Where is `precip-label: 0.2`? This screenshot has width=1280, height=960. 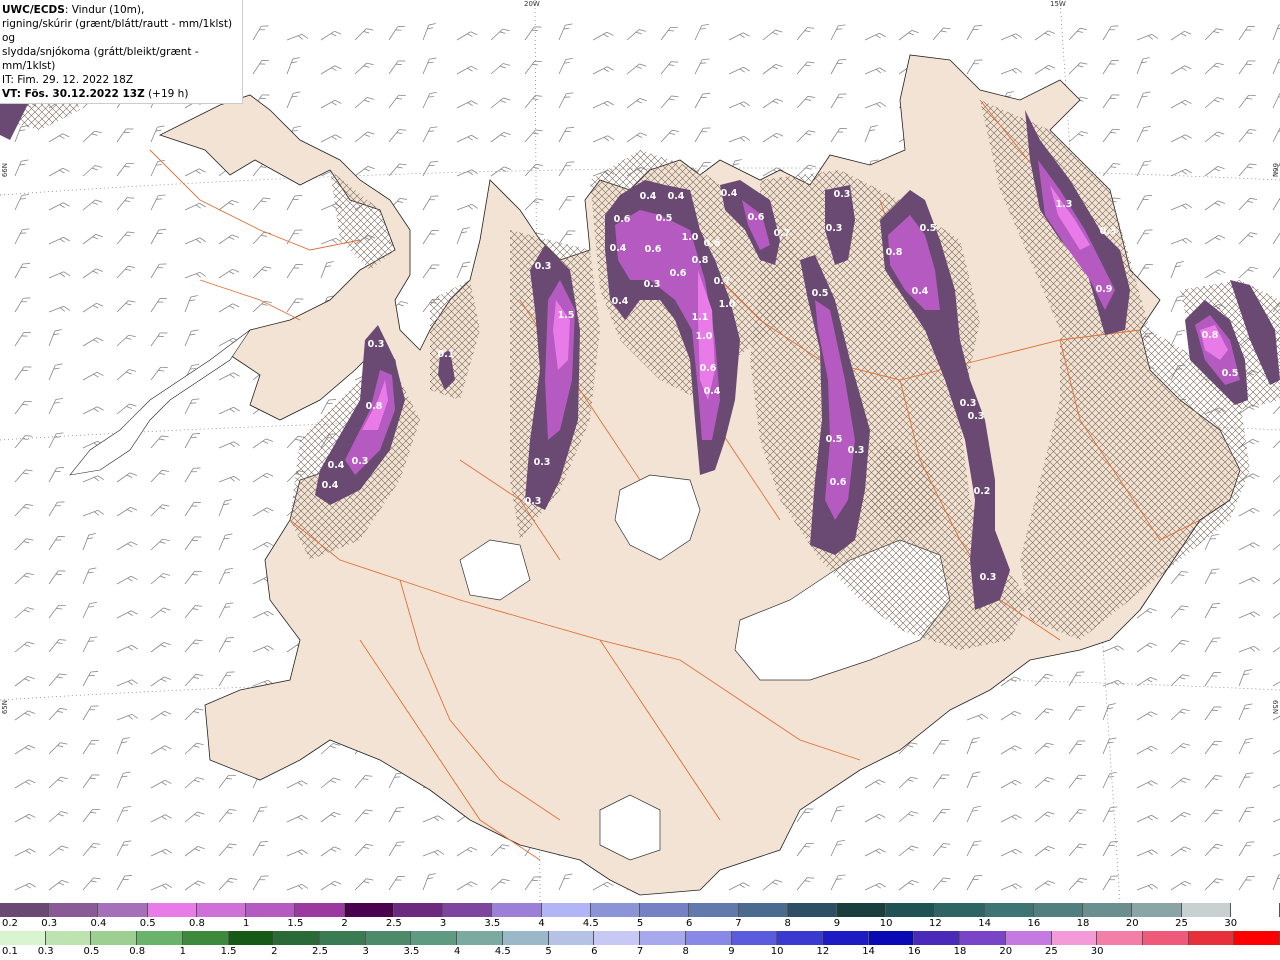
precip-label: 0.2 is located at coordinates (982, 491).